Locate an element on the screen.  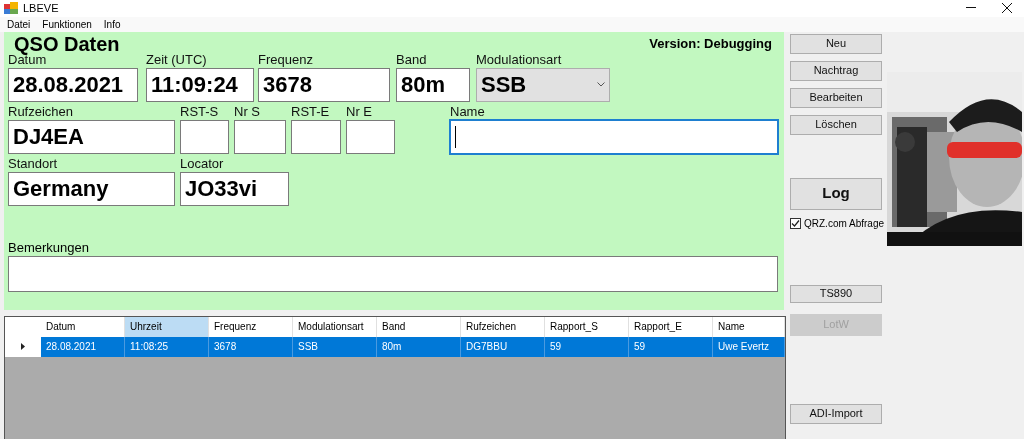
table-cell: 28.08.2021 is located at coordinates (83, 346).